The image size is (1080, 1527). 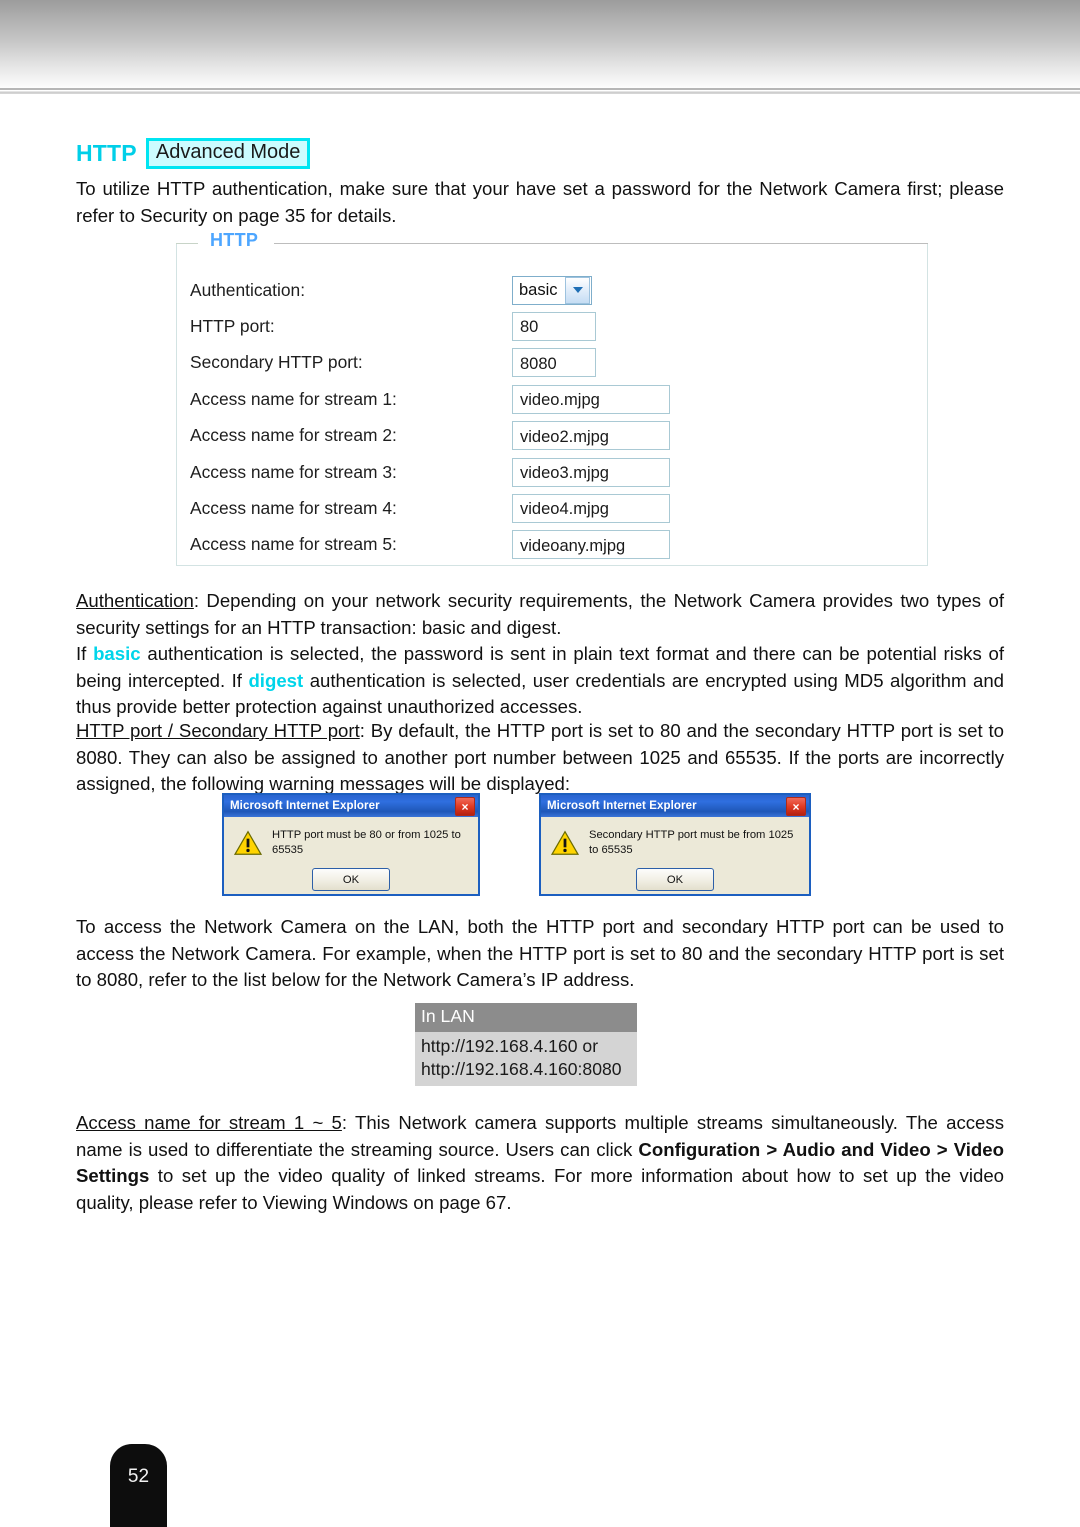 What do you see at coordinates (540, 153) in the screenshot?
I see `section-title-row: HTTP Advanced Mode` at bounding box center [540, 153].